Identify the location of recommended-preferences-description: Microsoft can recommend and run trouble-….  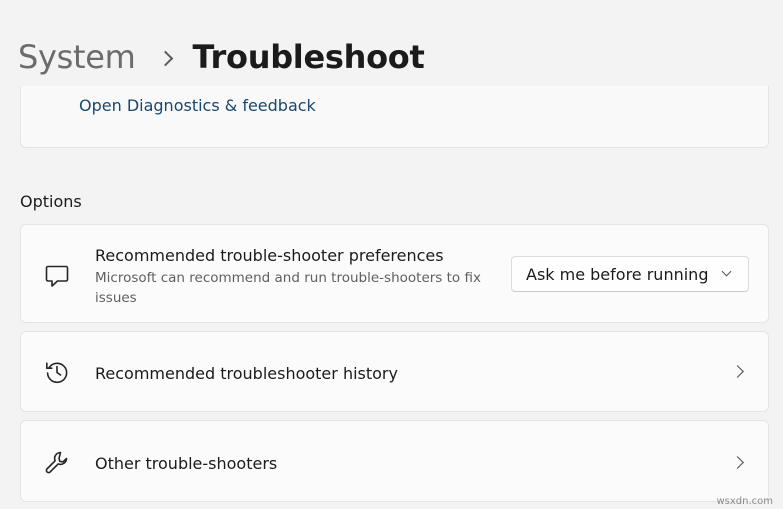
(288, 288).